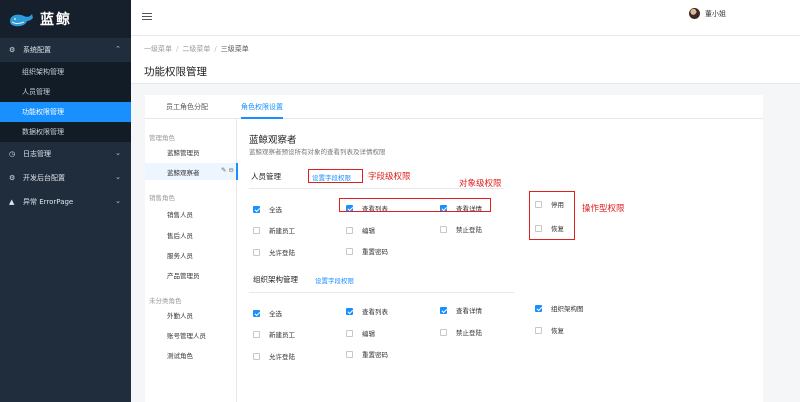 Image resolution: width=800 pixels, height=402 pixels. I want to click on role-item: 销售人员, so click(180, 214).